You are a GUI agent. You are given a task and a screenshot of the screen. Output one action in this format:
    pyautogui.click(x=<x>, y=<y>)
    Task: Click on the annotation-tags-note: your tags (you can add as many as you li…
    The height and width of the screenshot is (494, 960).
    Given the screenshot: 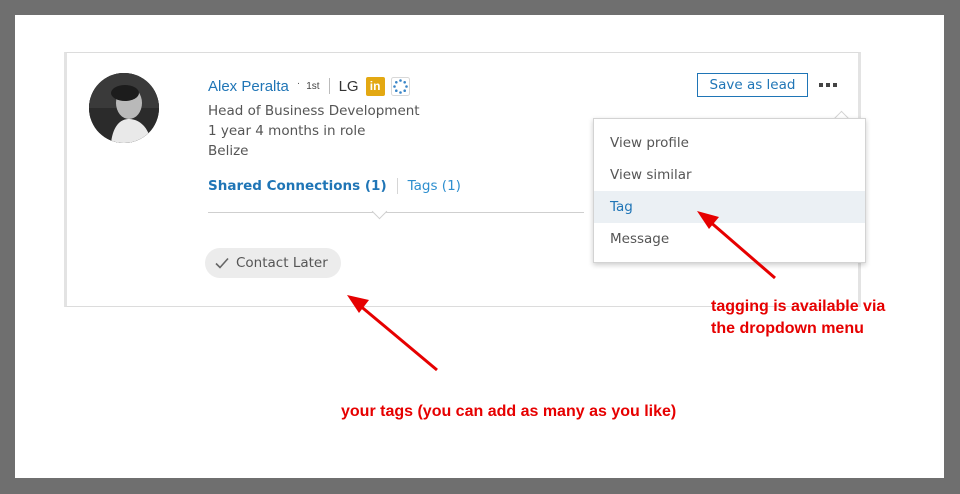 What is the action you would take?
    pyautogui.click(x=509, y=411)
    